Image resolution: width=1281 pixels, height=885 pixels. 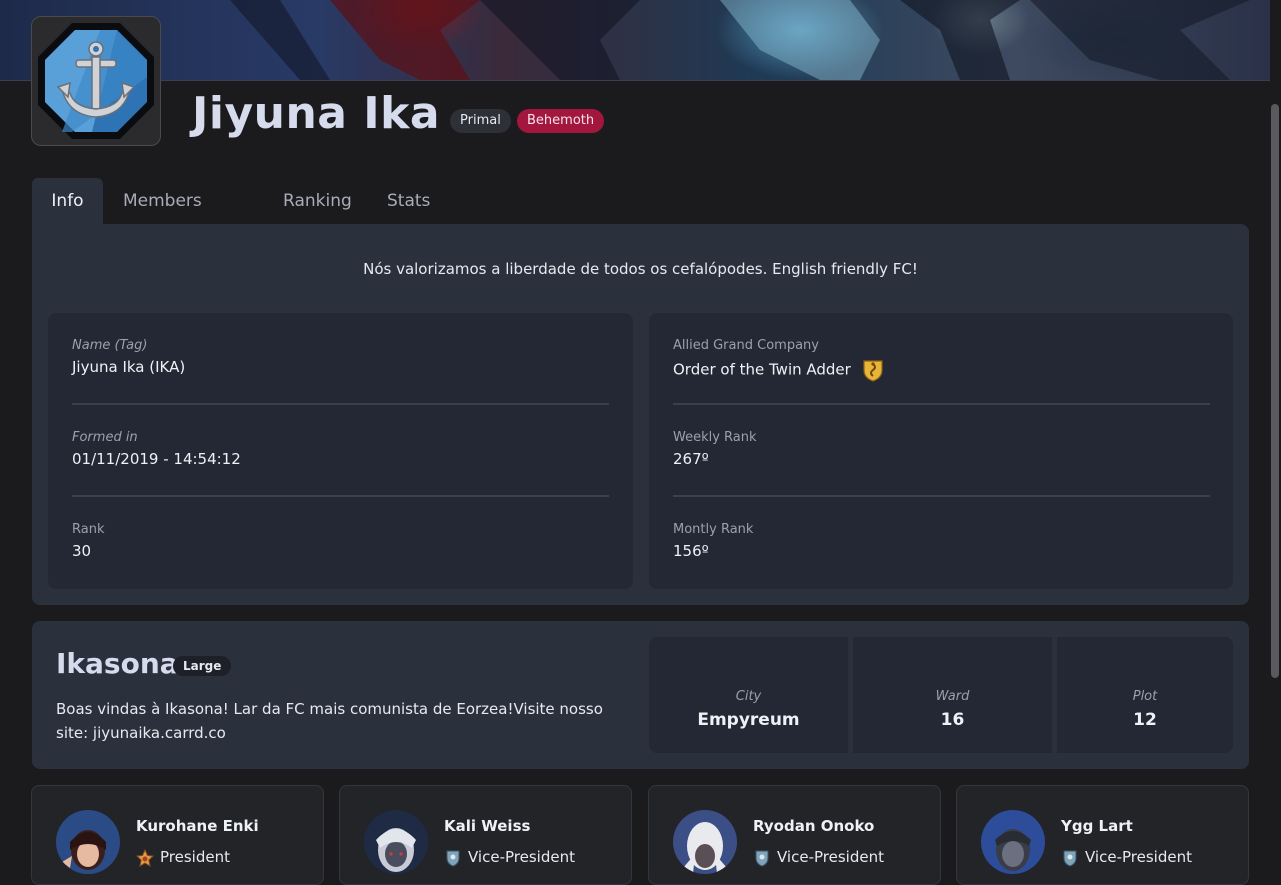 I want to click on formed-field: Formed in 01/11/2019 - 14:54:12, so click(x=340, y=449).